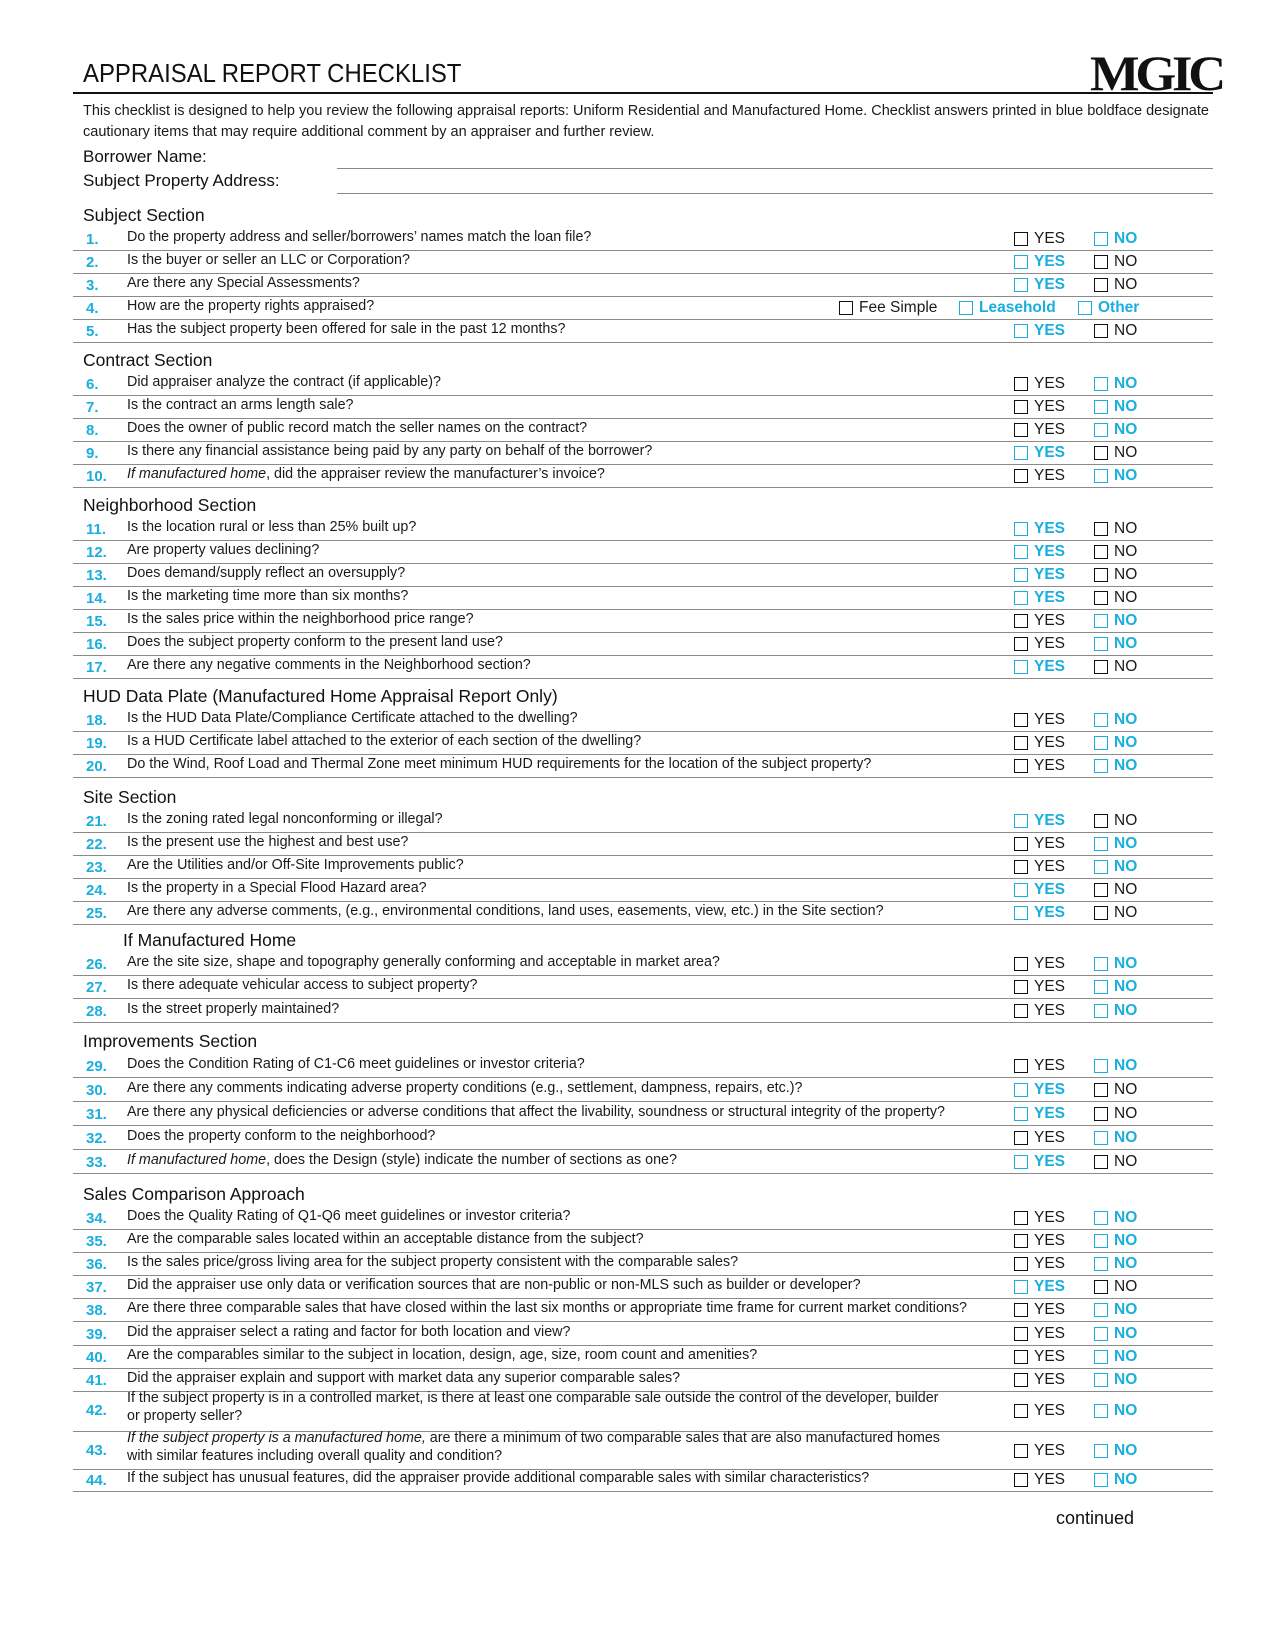 This screenshot has width=1275, height=1651. Describe the element at coordinates (775, 193) in the screenshot. I see `property-address-field` at that location.